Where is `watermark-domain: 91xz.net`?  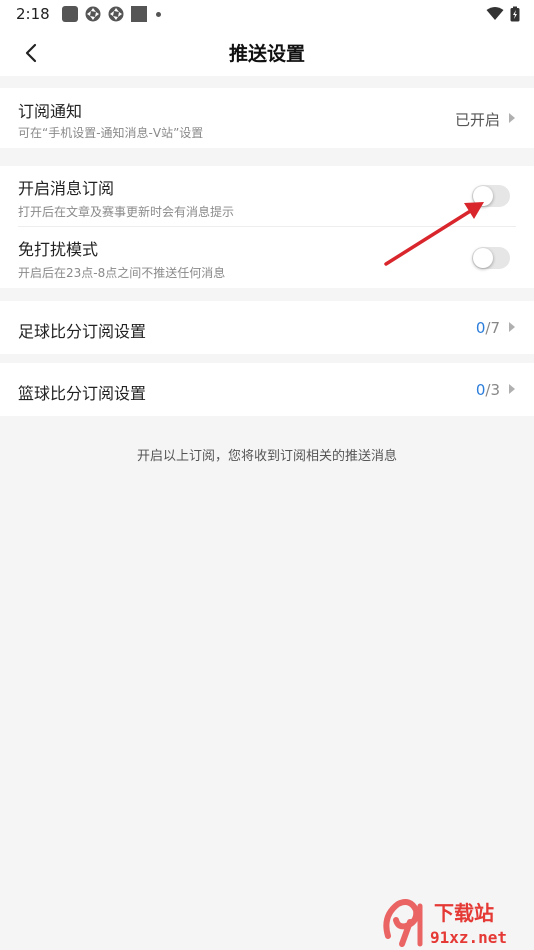
watermark-domain: 91xz.net is located at coordinates (468, 937).